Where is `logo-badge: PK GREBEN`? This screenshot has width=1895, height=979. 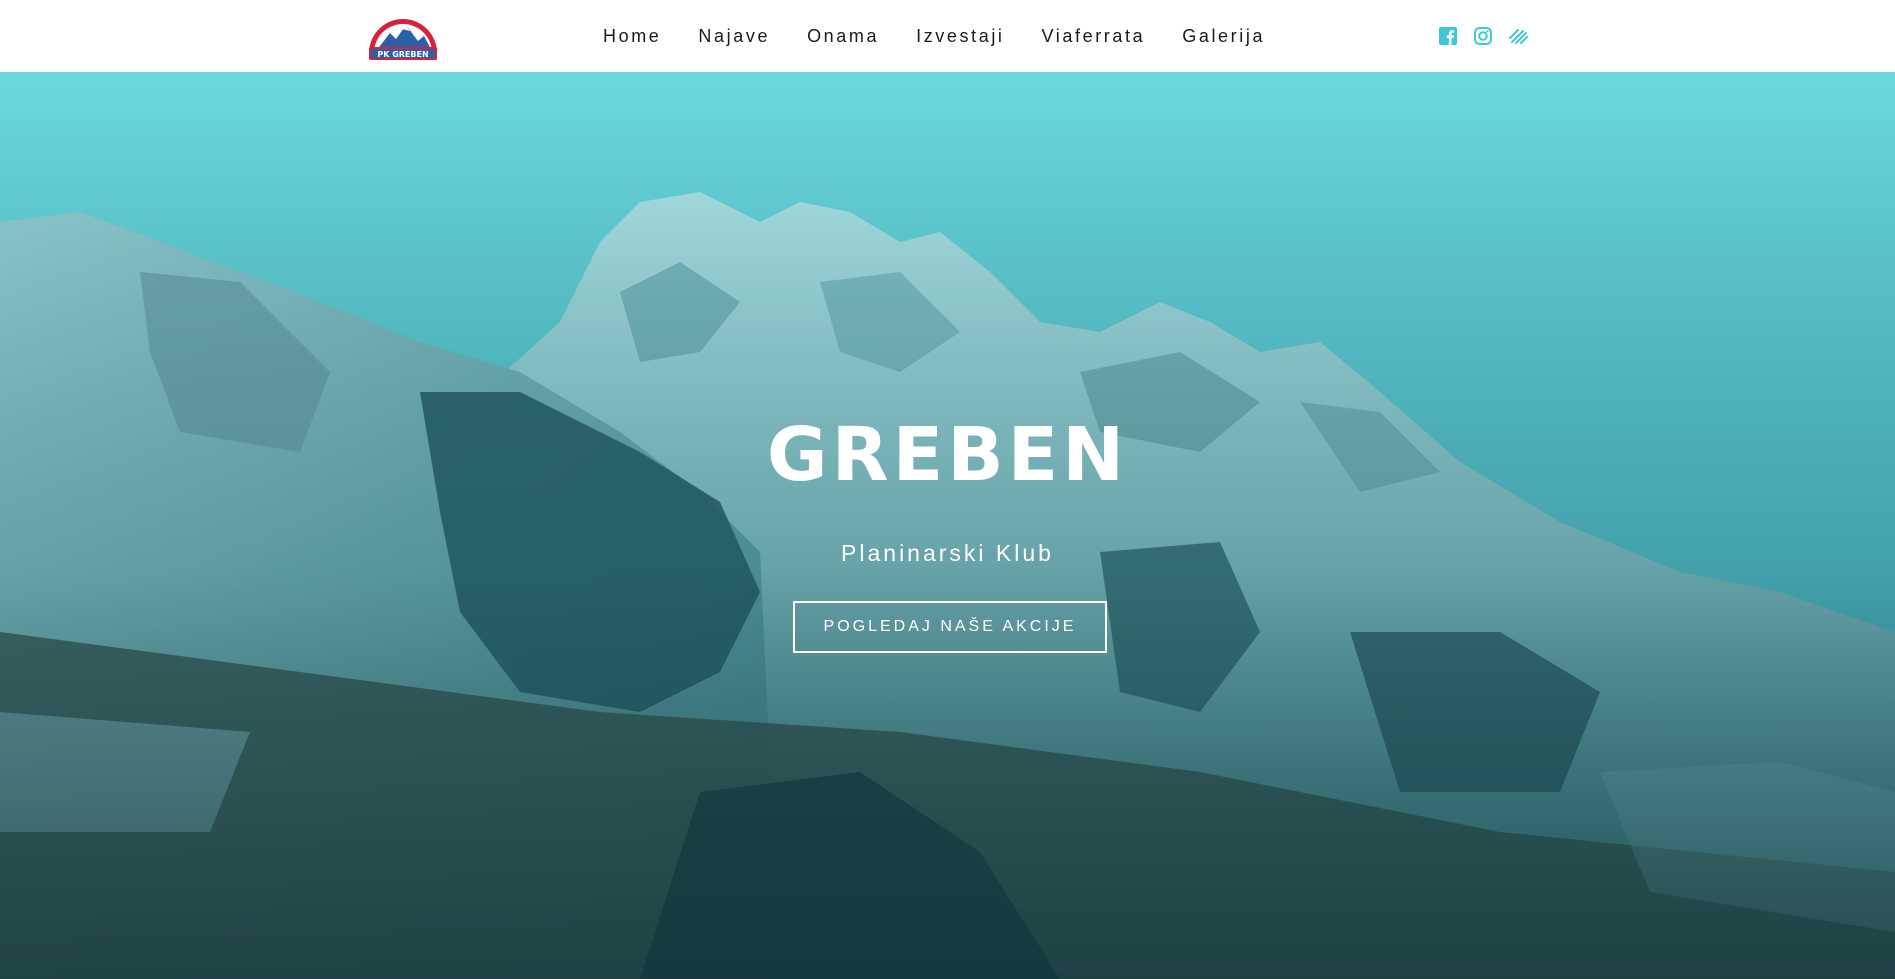
logo-badge: PK GREBEN is located at coordinates (403, 39).